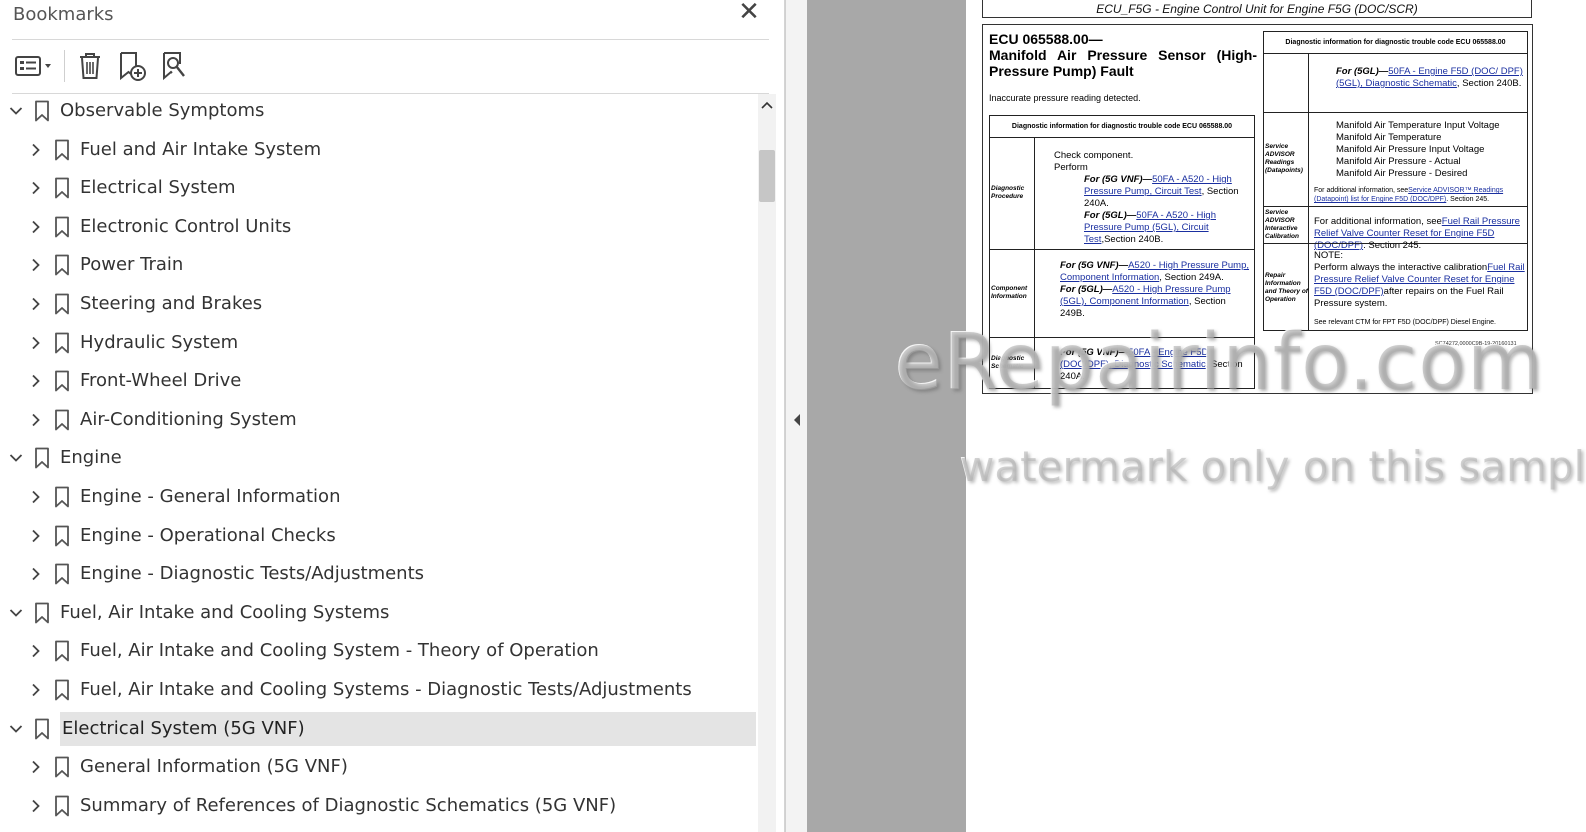 Image resolution: width=1586 pixels, height=832 pixels. What do you see at coordinates (1308, 192) in the screenshot?
I see `column-divider` at bounding box center [1308, 192].